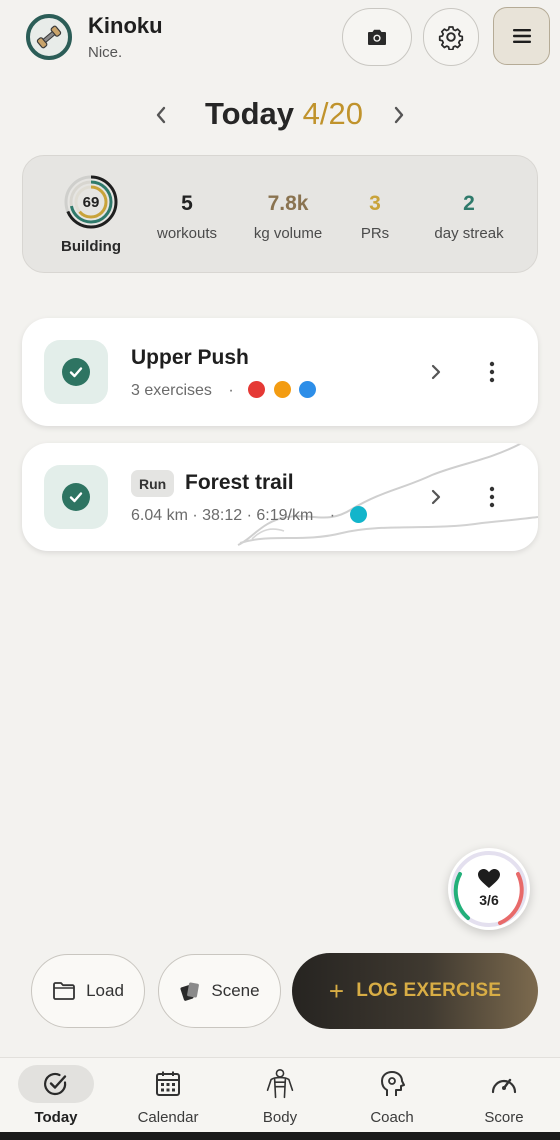 Image resolution: width=560 pixels, height=1140 pixels. What do you see at coordinates (168, 1084) in the screenshot?
I see `calendar-icon` at bounding box center [168, 1084].